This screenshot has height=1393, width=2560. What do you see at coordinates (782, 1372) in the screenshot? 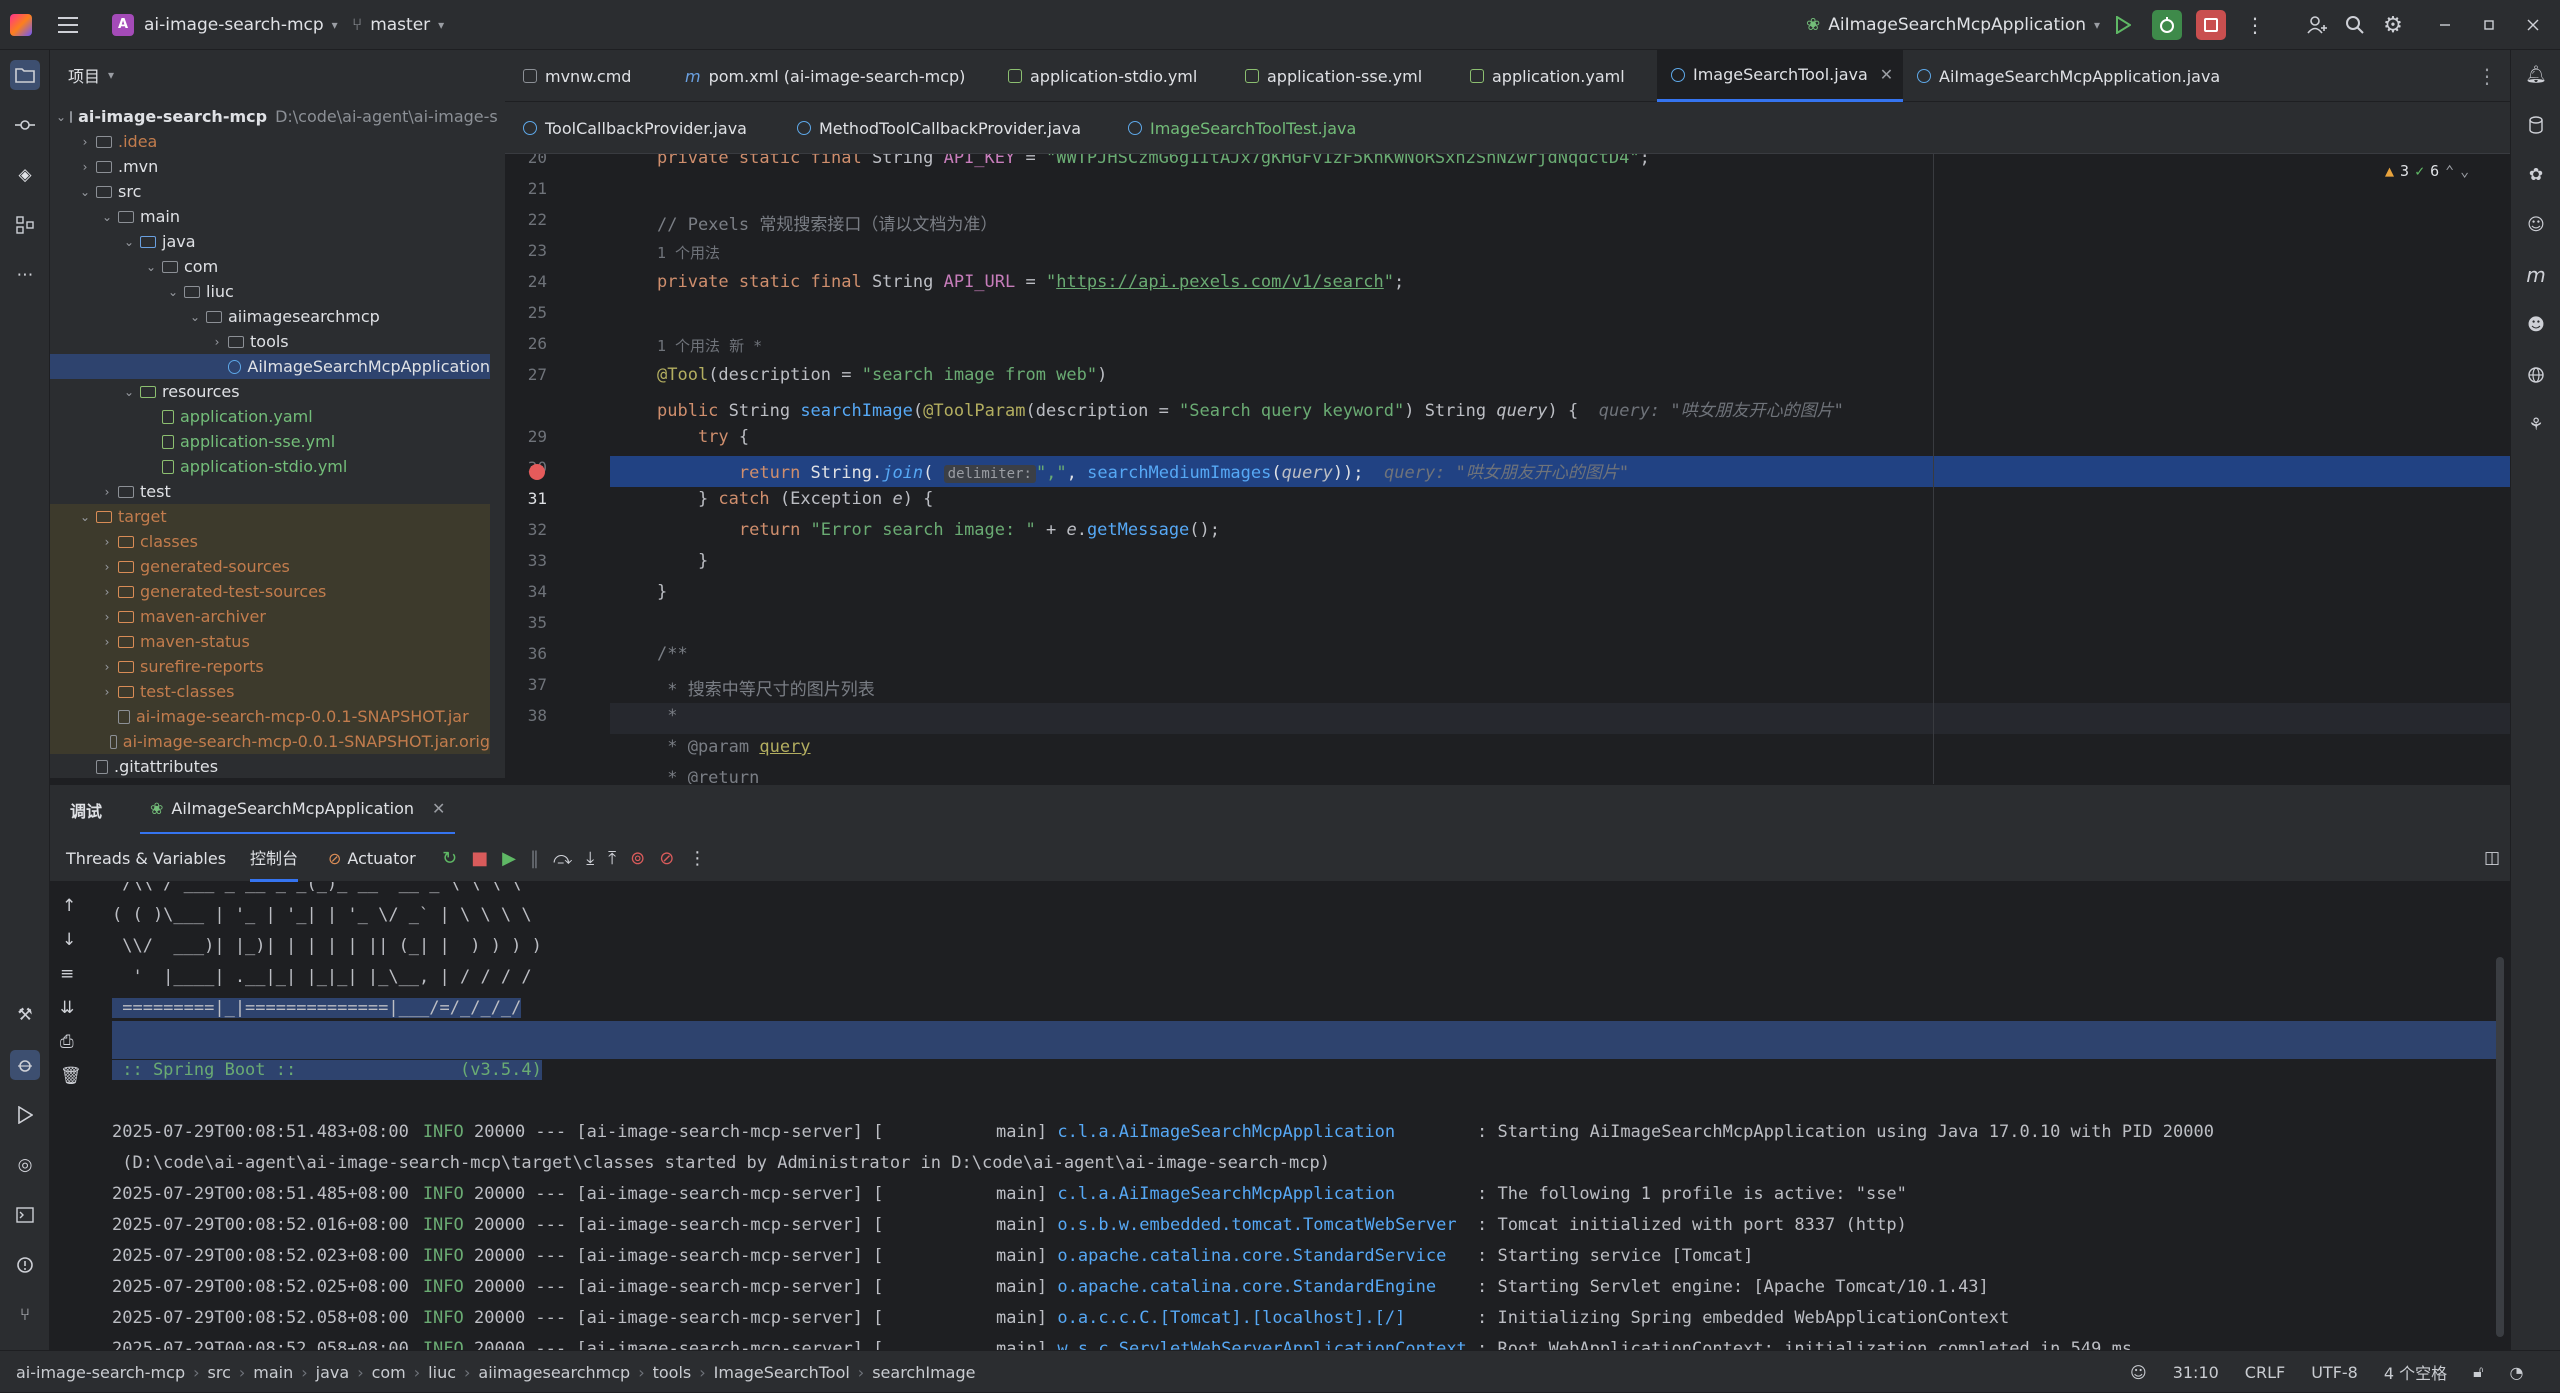
I see `breadcrumb-item: ImageSearchTool` at bounding box center [782, 1372].